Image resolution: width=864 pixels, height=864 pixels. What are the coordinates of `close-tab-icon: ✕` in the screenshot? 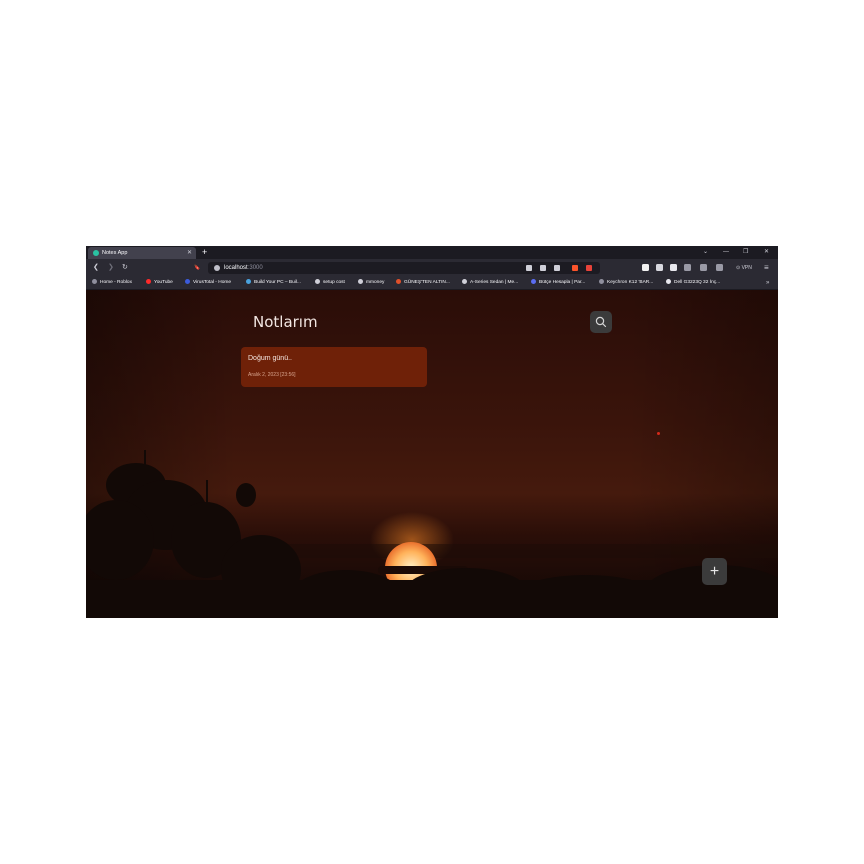 It's located at (189, 253).